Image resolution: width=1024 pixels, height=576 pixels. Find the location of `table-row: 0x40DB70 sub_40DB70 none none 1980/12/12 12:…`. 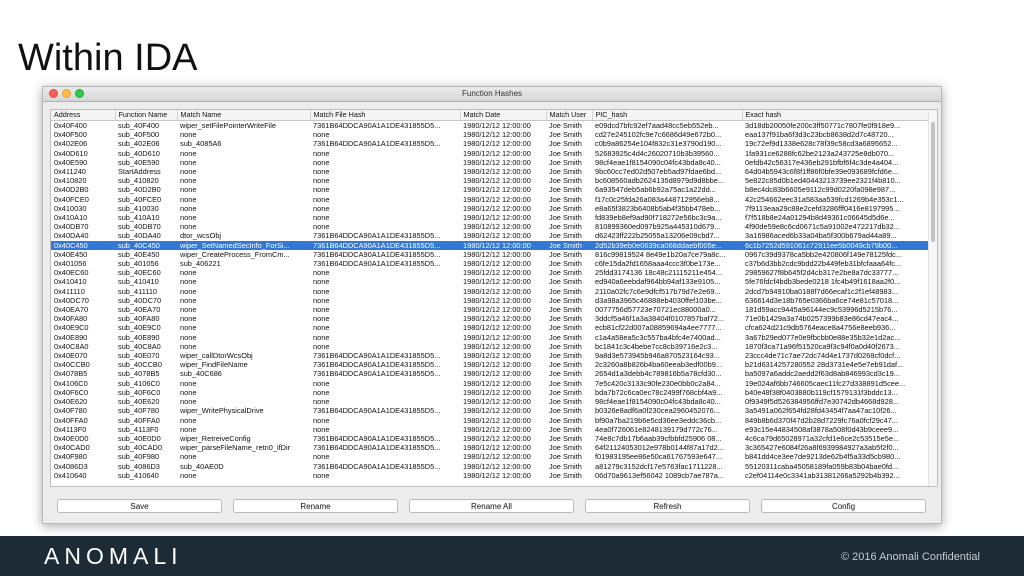

table-row: 0x40DB70 sub_40DB70 none none 1980/12/12 12:… is located at coordinates (489, 226).